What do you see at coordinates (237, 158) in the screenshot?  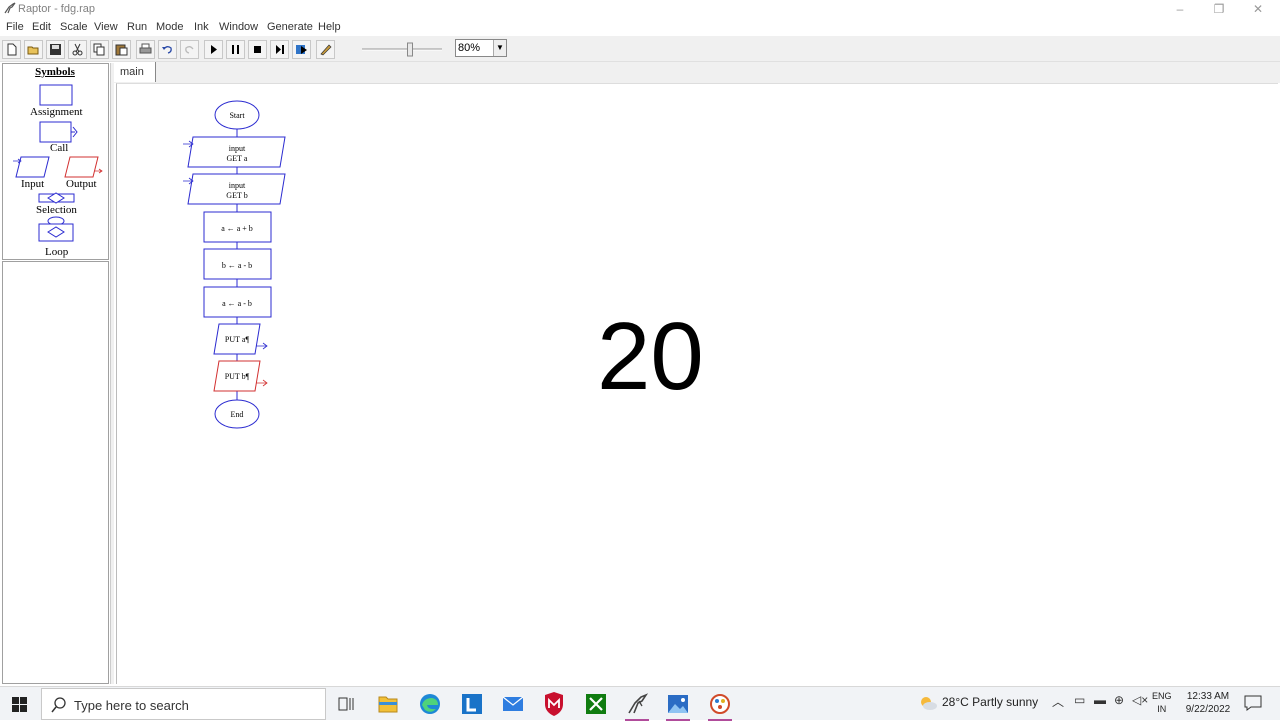 I see `input-a-line2: GET a` at bounding box center [237, 158].